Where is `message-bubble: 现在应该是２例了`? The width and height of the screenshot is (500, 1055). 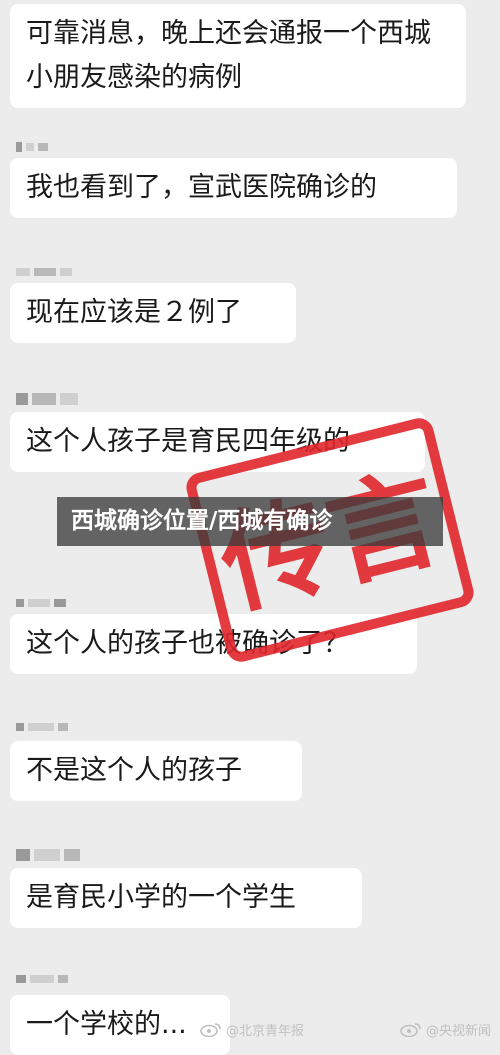
message-bubble: 现在应该是２例了 is located at coordinates (153, 313).